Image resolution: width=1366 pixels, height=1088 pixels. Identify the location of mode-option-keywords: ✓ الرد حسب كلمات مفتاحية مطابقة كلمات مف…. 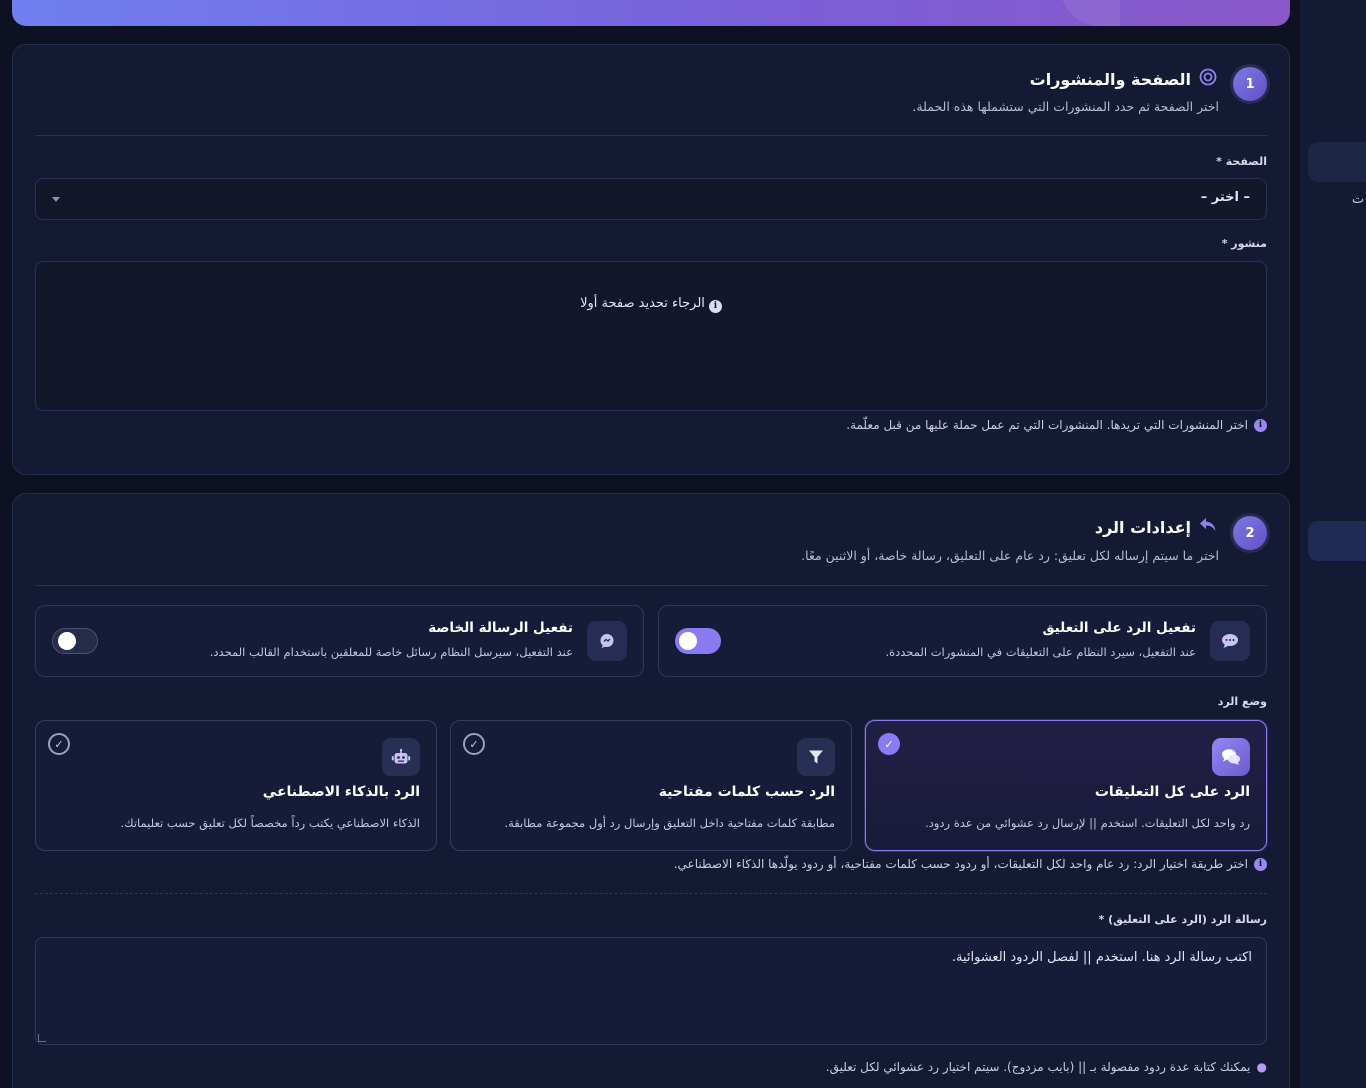
(651, 785).